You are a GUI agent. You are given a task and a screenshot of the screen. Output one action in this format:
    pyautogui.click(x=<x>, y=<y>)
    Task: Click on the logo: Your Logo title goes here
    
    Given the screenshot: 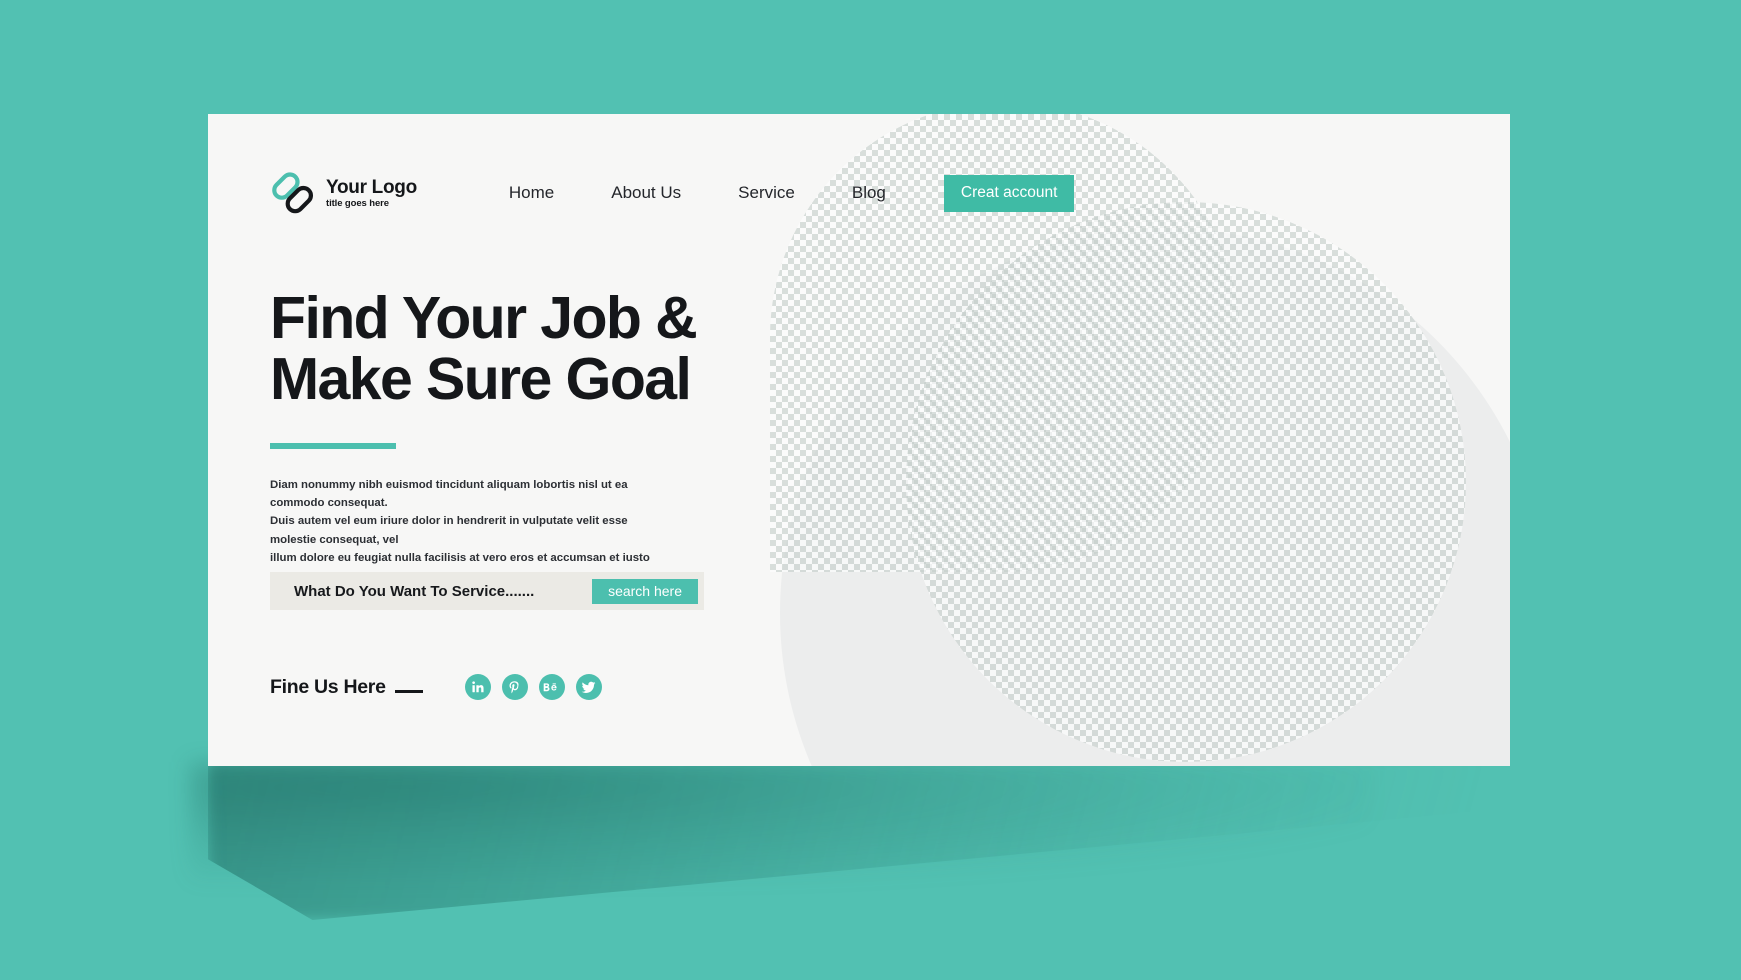 What is the action you would take?
    pyautogui.click(x=343, y=193)
    